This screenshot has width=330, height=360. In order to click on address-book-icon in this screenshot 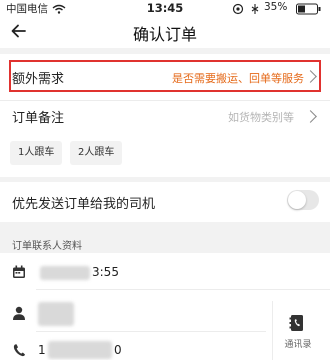, I will do `click(296, 323)`.